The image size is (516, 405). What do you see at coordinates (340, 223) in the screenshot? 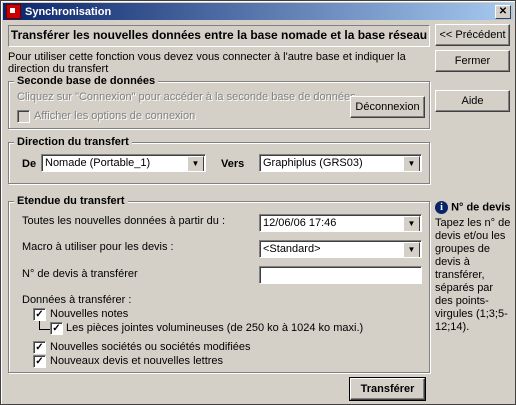
I see `since-select: 12/06/06 17:46 ▼` at bounding box center [340, 223].